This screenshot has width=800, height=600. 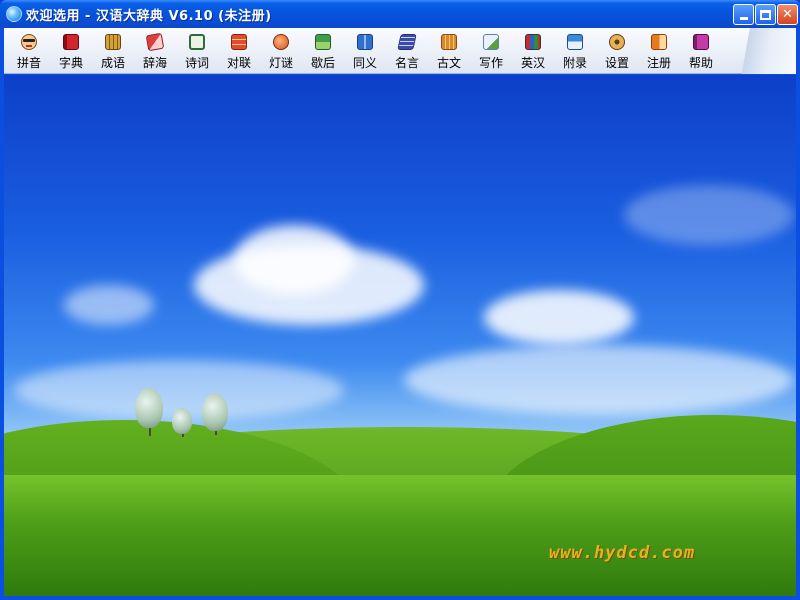 I want to click on toolbar-label: 同义, so click(x=364, y=63).